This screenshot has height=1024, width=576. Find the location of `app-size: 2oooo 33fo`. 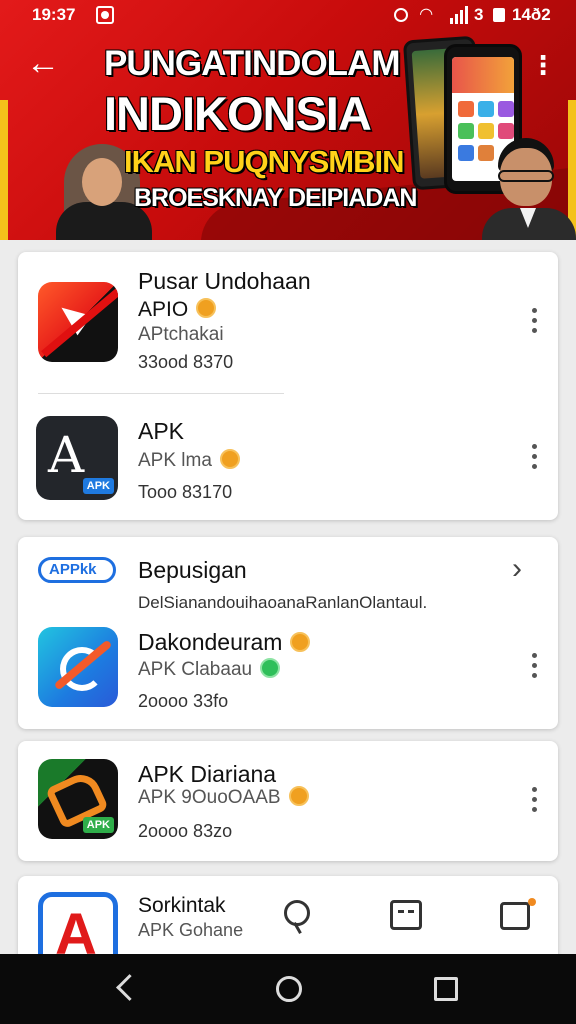

app-size: 2oooo 33fo is located at coordinates (183, 701).